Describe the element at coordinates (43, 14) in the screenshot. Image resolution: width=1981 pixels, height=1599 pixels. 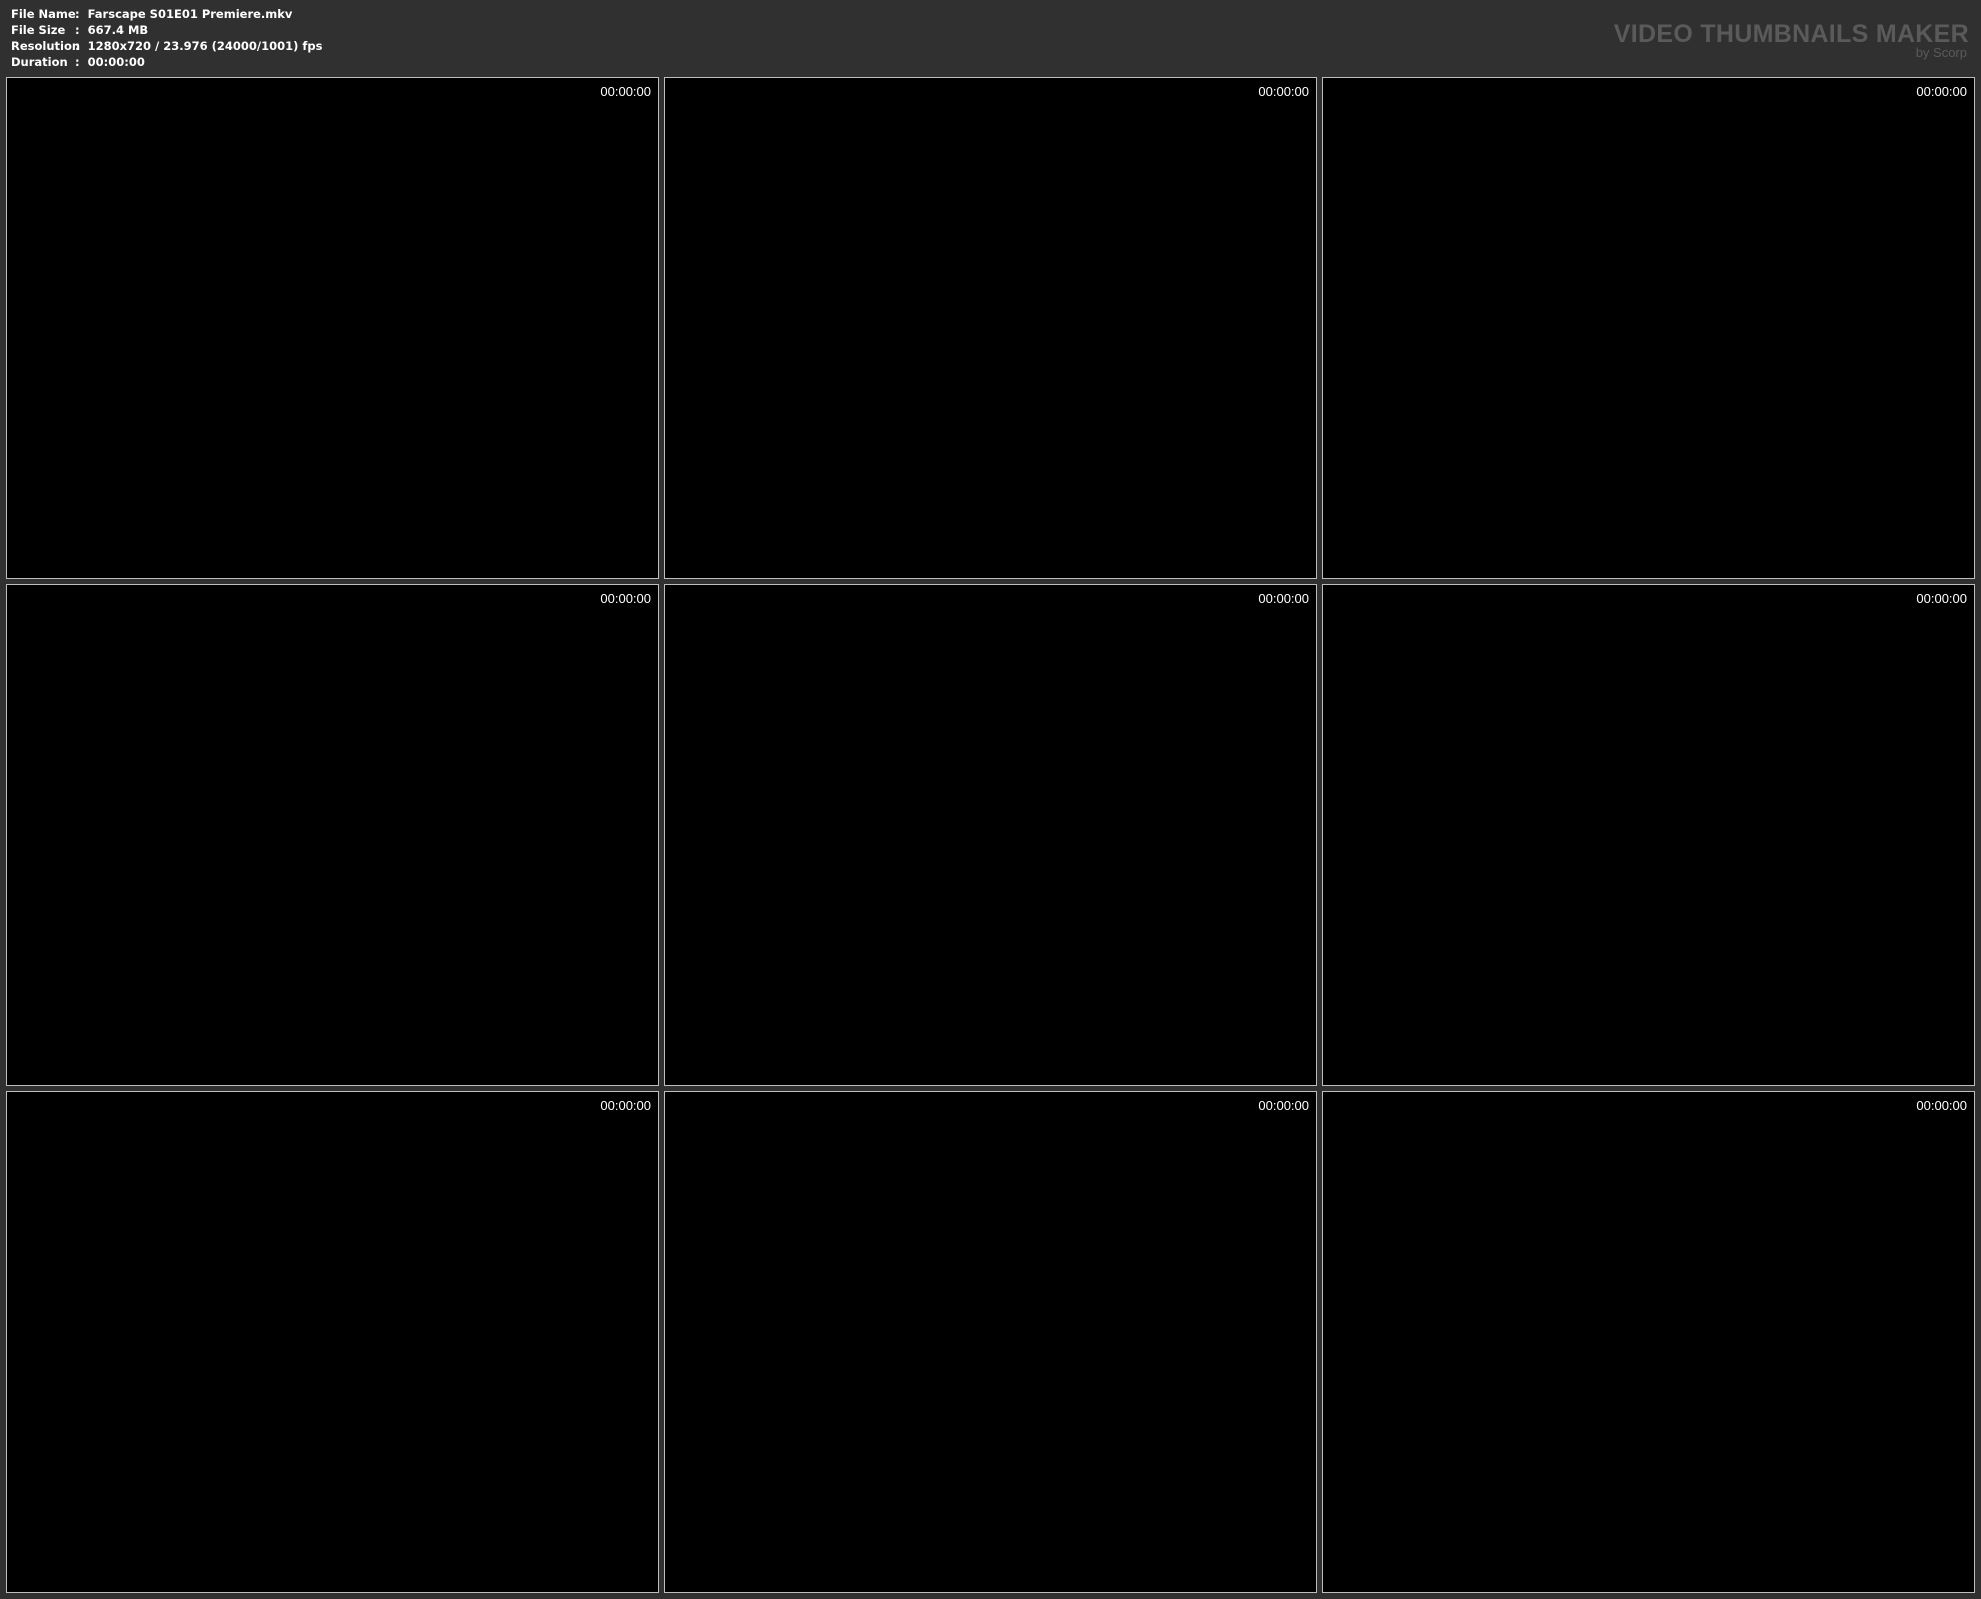
I see `info-label: File Name` at that location.